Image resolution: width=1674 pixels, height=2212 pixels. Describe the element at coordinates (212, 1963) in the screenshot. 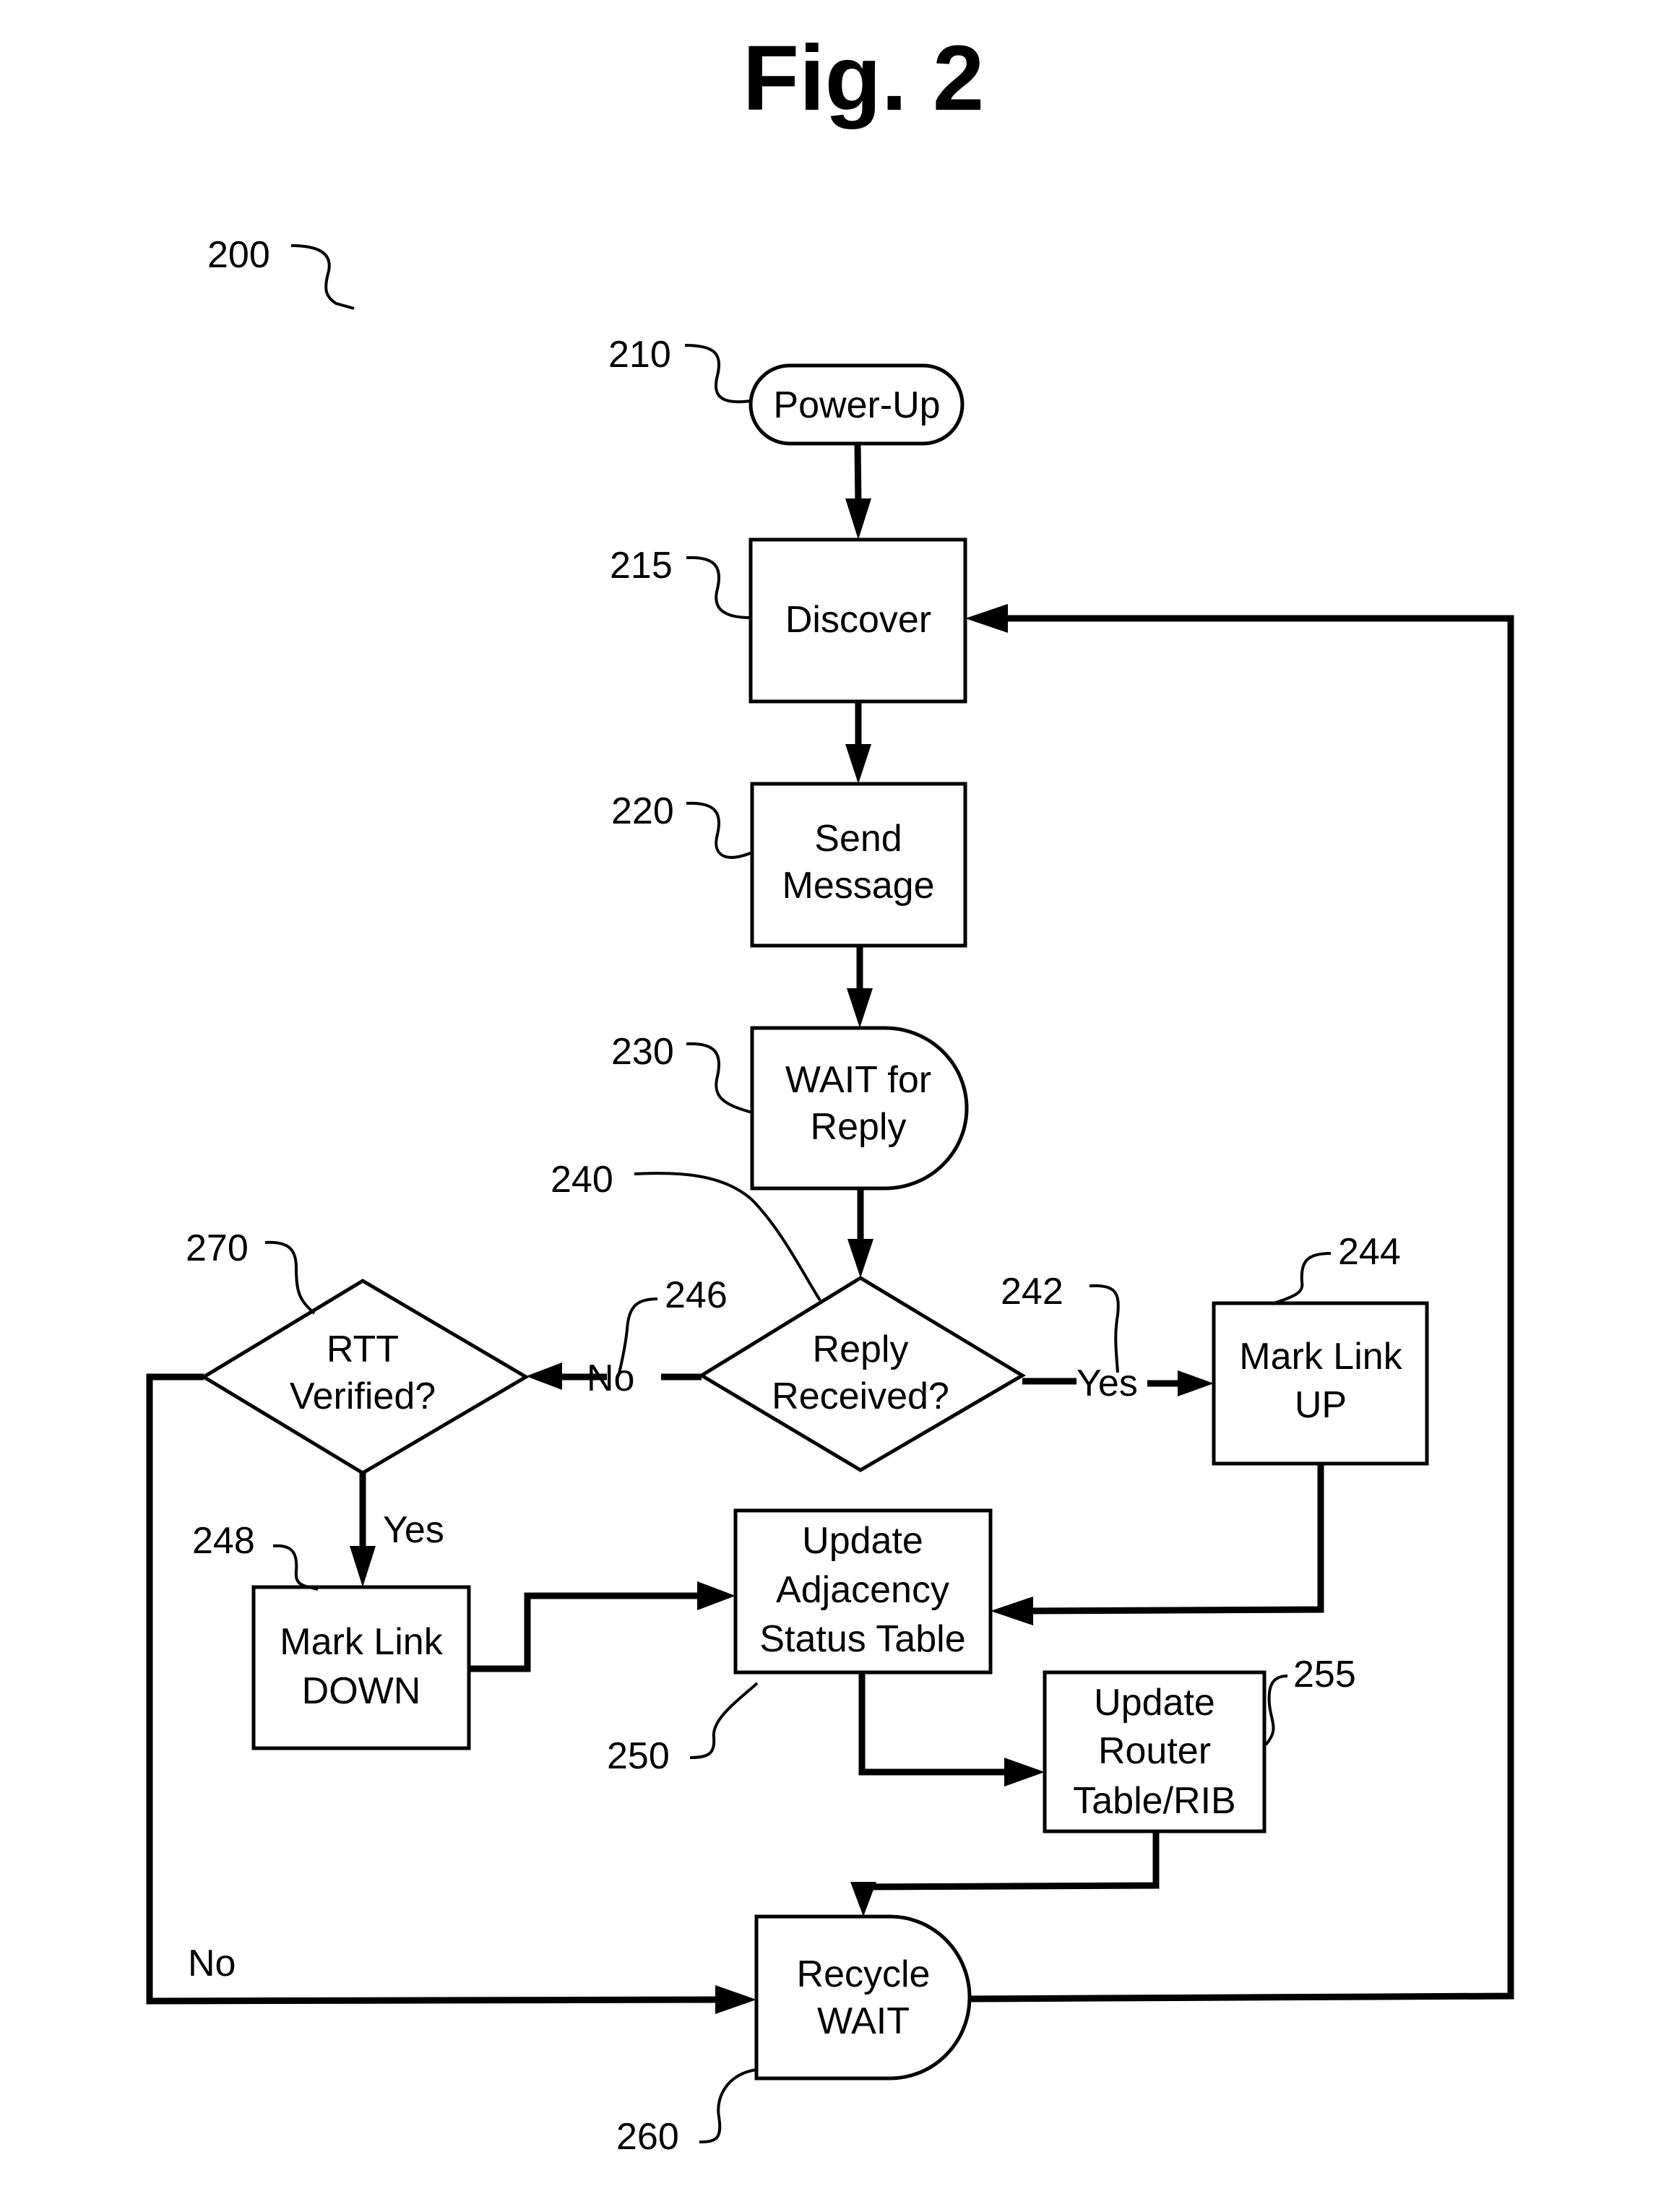

I see `edge-label-rtt-no: No` at that location.